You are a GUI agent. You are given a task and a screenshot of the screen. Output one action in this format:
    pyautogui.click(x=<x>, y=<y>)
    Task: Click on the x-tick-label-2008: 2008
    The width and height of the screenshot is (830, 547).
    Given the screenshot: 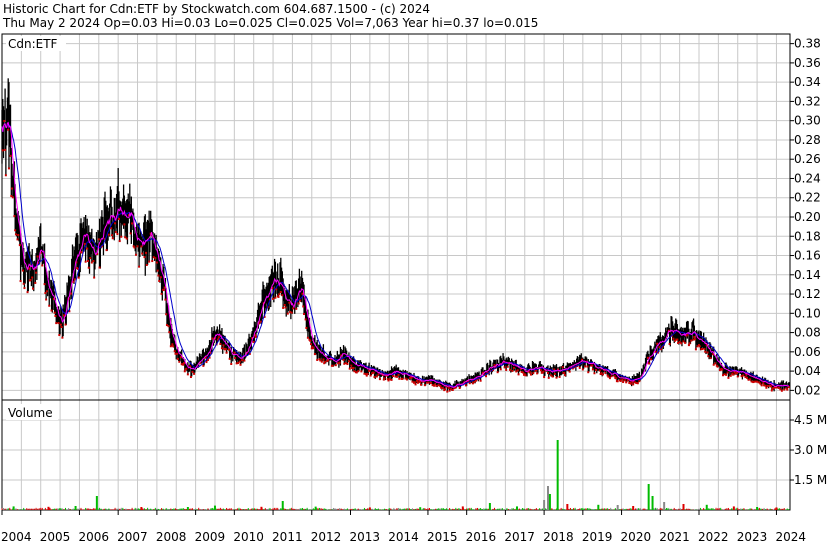 What is the action you would take?
    pyautogui.click(x=171, y=536)
    